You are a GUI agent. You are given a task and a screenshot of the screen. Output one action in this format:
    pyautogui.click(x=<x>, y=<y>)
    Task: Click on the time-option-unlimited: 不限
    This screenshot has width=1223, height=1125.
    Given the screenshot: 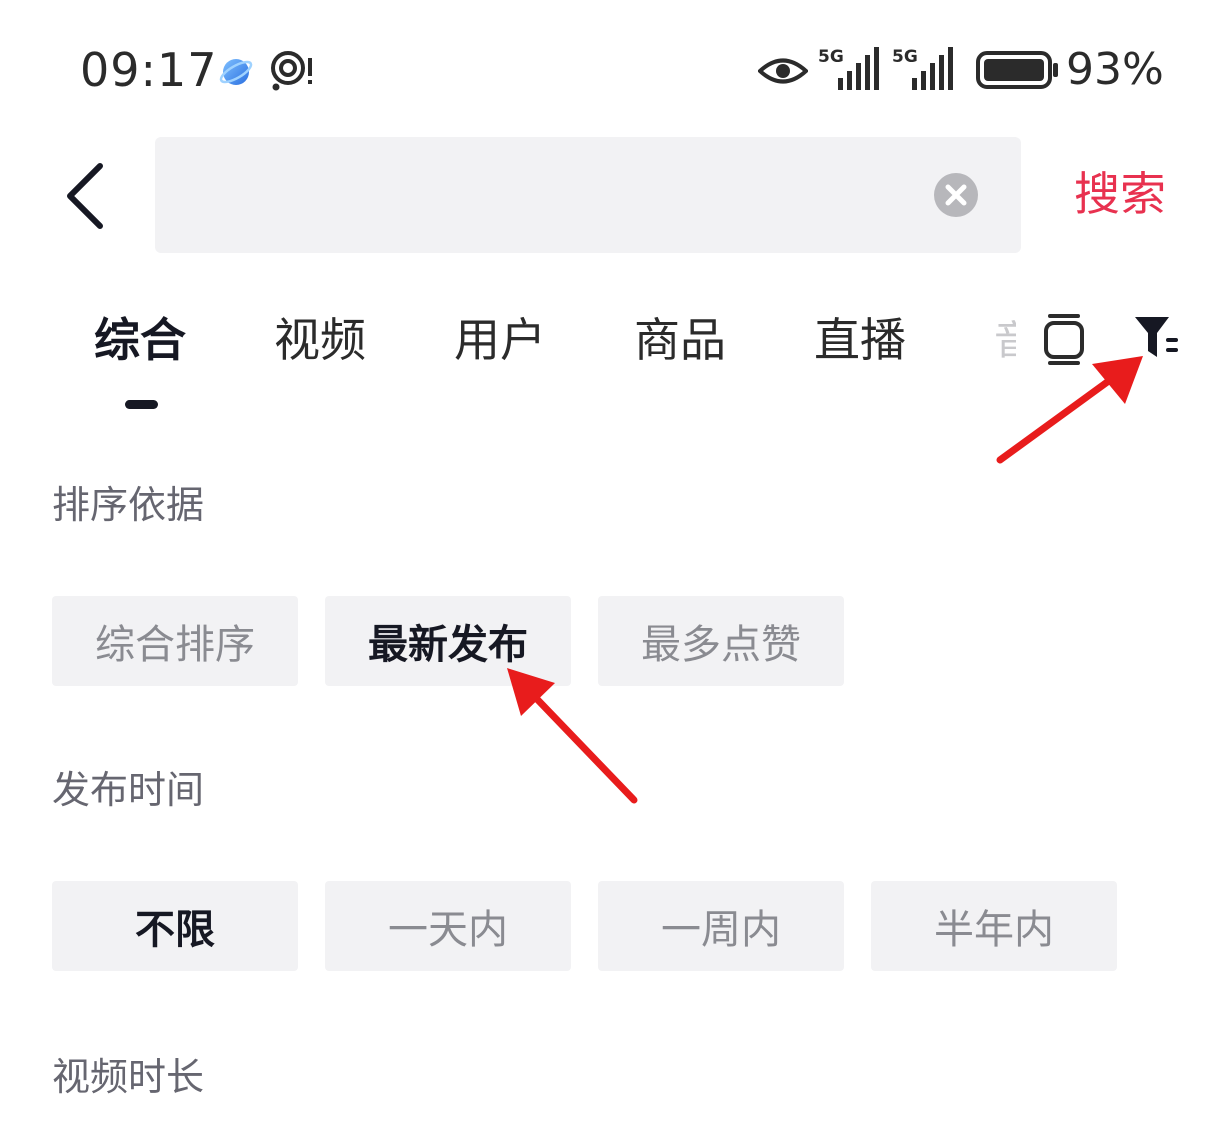 What is the action you would take?
    pyautogui.click(x=175, y=926)
    